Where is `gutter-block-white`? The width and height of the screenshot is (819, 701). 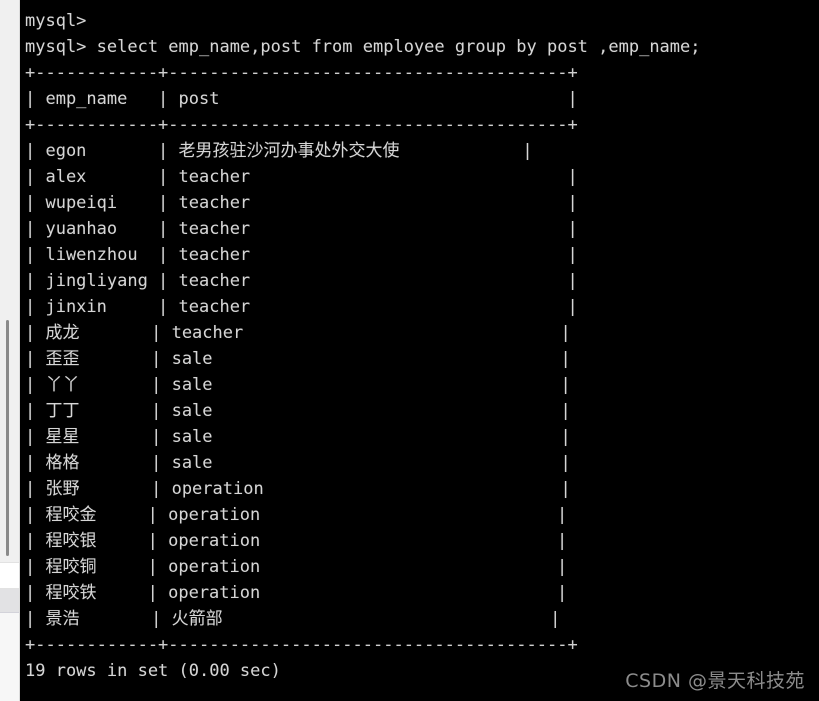 gutter-block-white is located at coordinates (9, 575).